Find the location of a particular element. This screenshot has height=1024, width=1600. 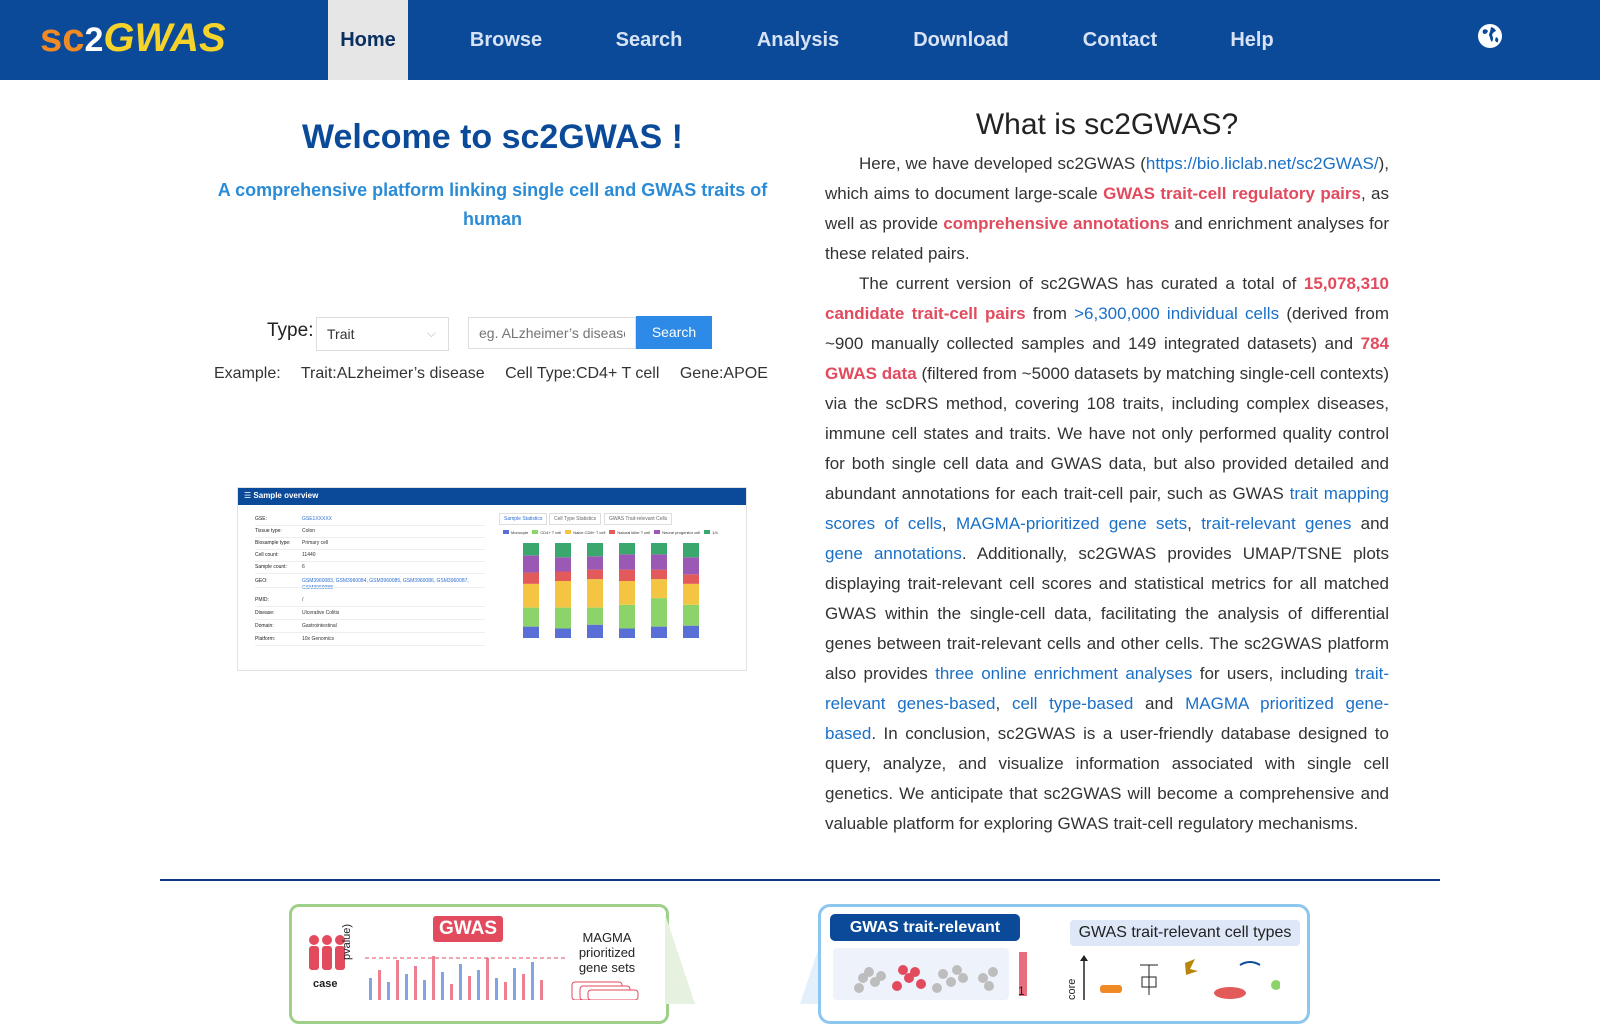

section-divider is located at coordinates (800, 880).